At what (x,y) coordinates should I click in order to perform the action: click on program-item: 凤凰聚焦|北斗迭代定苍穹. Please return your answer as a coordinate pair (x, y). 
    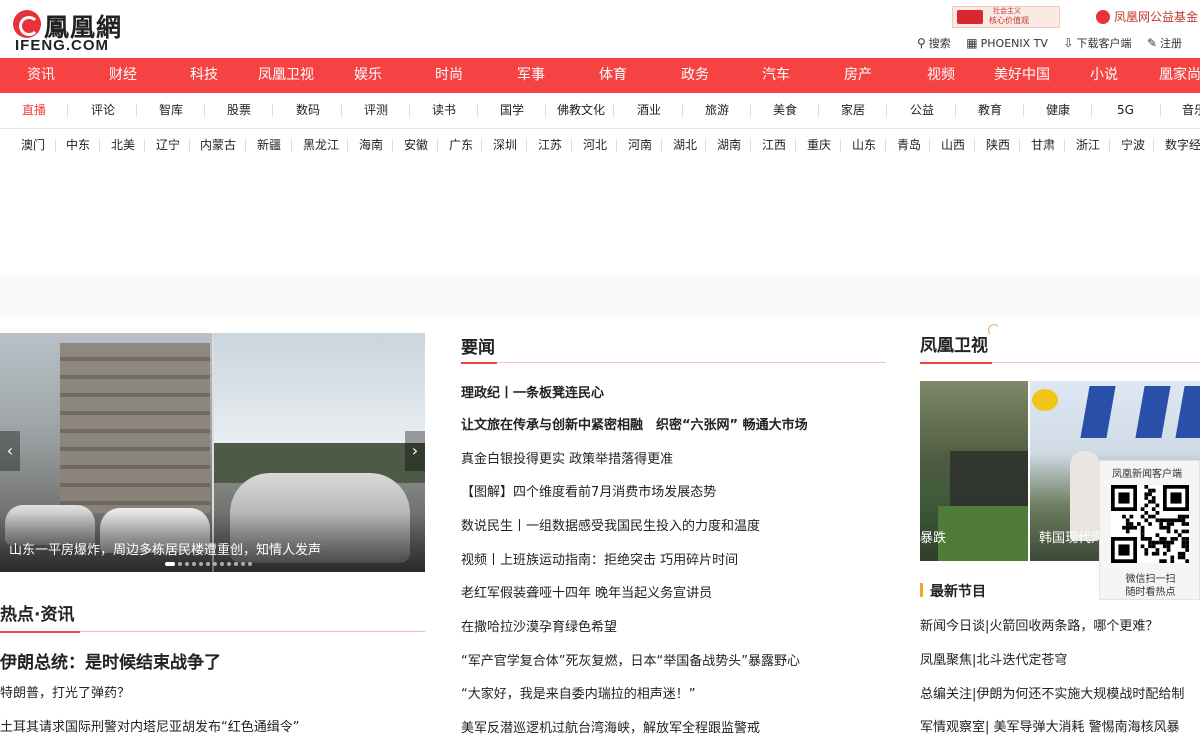
    Looking at the image, I should click on (993, 658).